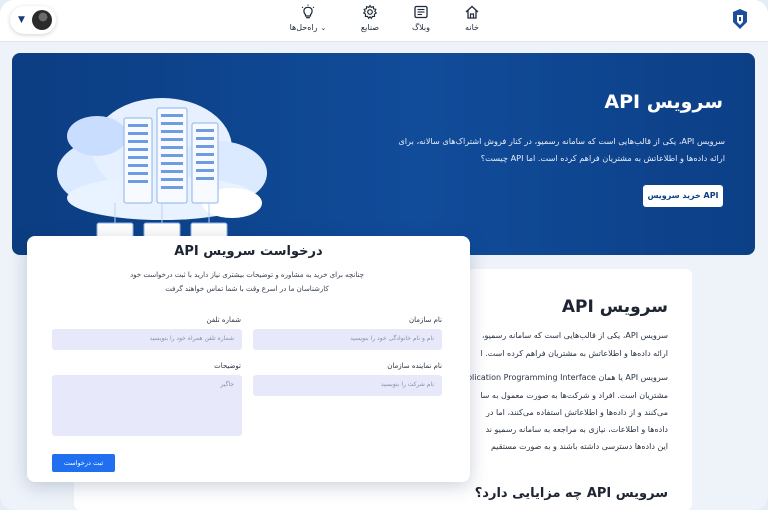  I want to click on user-menu: ▼, so click(33, 20).